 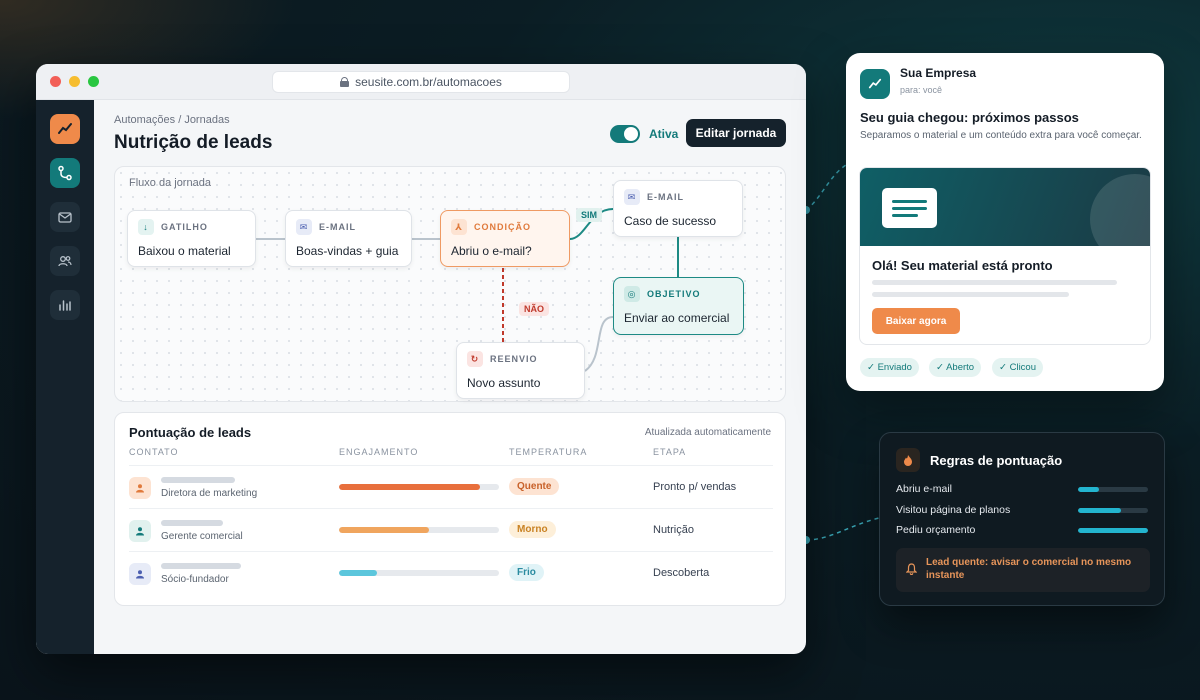 I want to click on flame-icon, so click(x=908, y=460).